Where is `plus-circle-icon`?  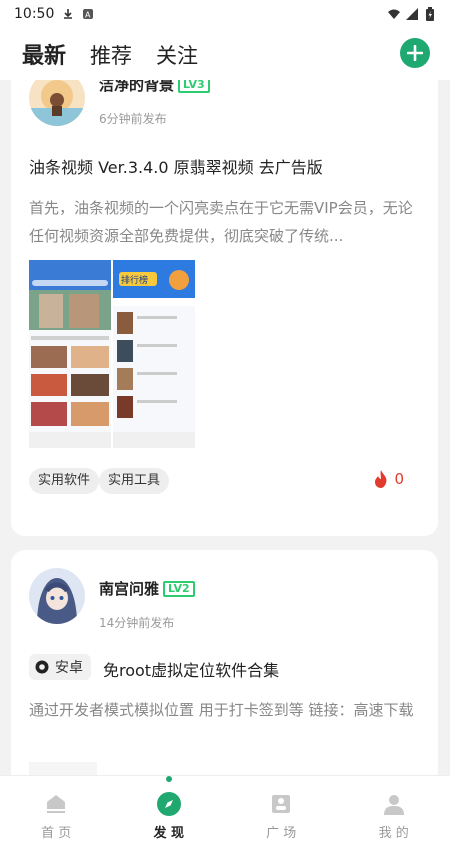 plus-circle-icon is located at coordinates (415, 53).